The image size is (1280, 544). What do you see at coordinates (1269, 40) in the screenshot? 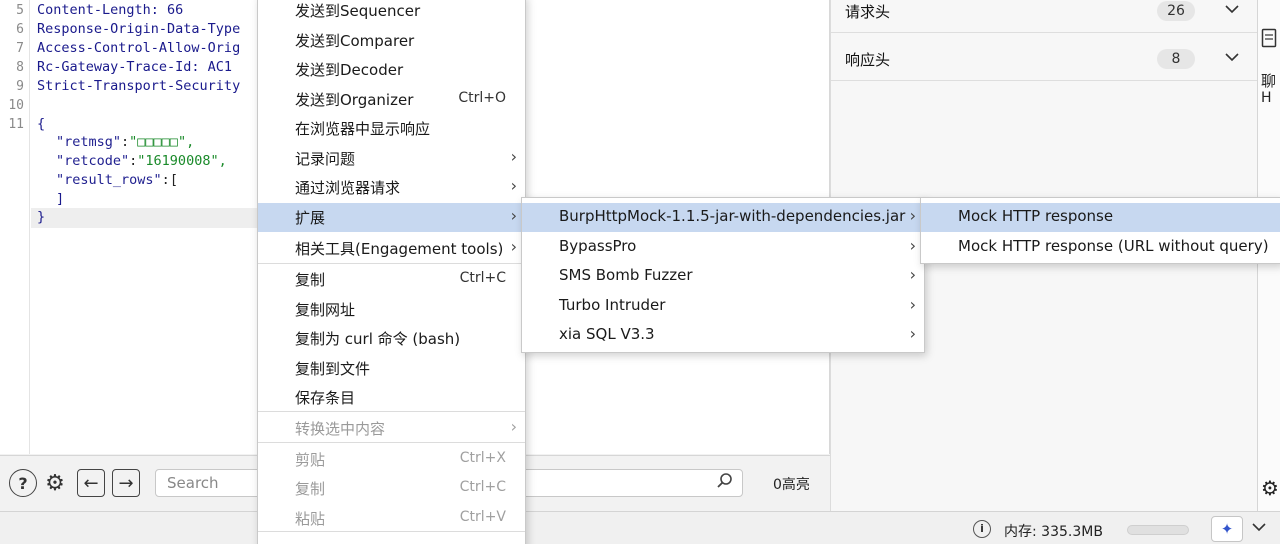
I see `document-icon` at bounding box center [1269, 40].